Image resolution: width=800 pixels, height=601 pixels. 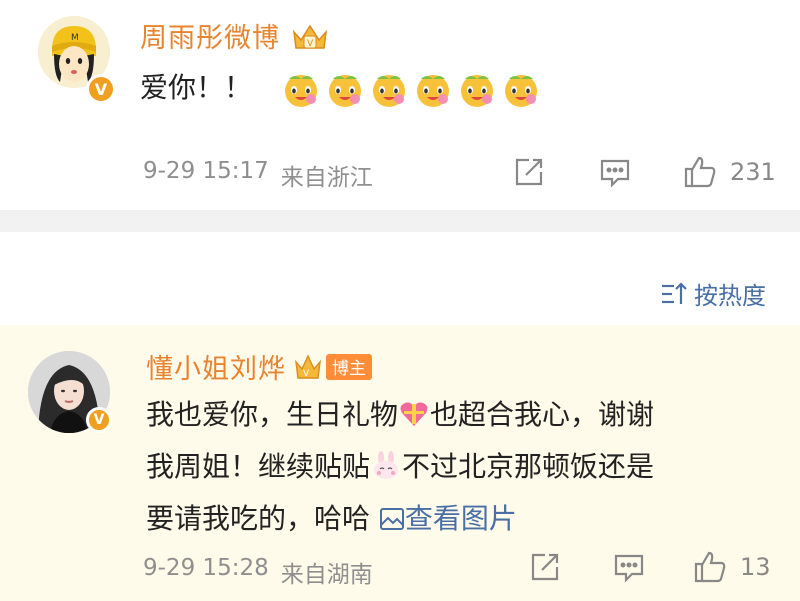 What do you see at coordinates (71, 394) in the screenshot?
I see `reply-avatar: V` at bounding box center [71, 394].